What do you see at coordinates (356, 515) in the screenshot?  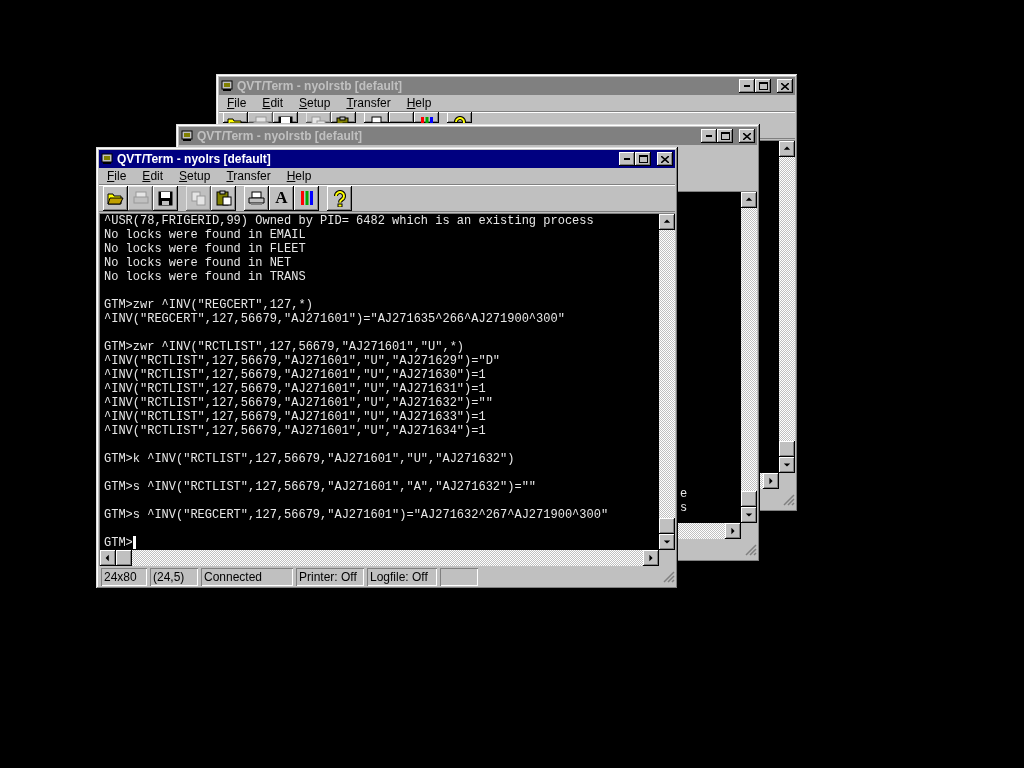 I see `terminal-line: GTM>s ^INV("REGCERT",127,56679,"AJ271601")="AJ271632^267^AJ271900^300"` at bounding box center [356, 515].